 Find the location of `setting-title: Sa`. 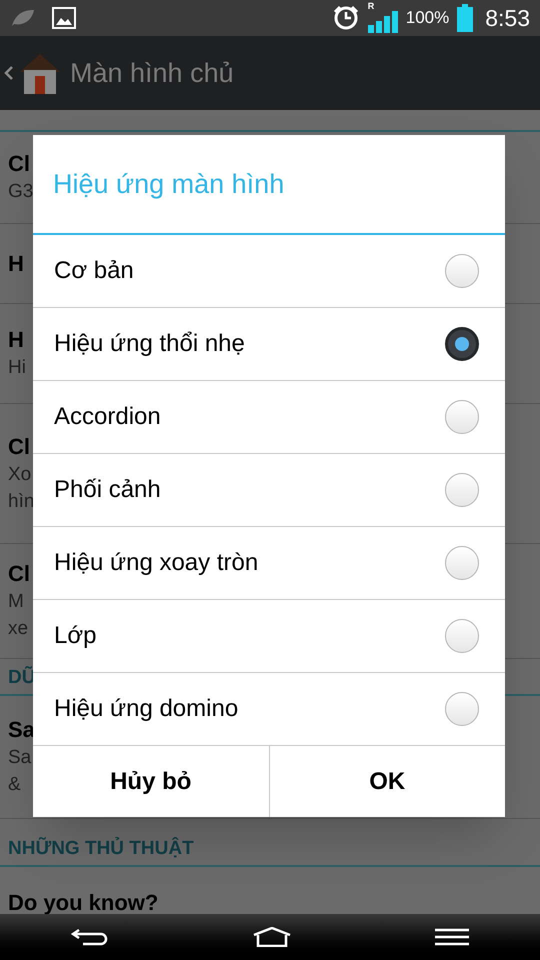

setting-title: Sa is located at coordinates (21, 730).